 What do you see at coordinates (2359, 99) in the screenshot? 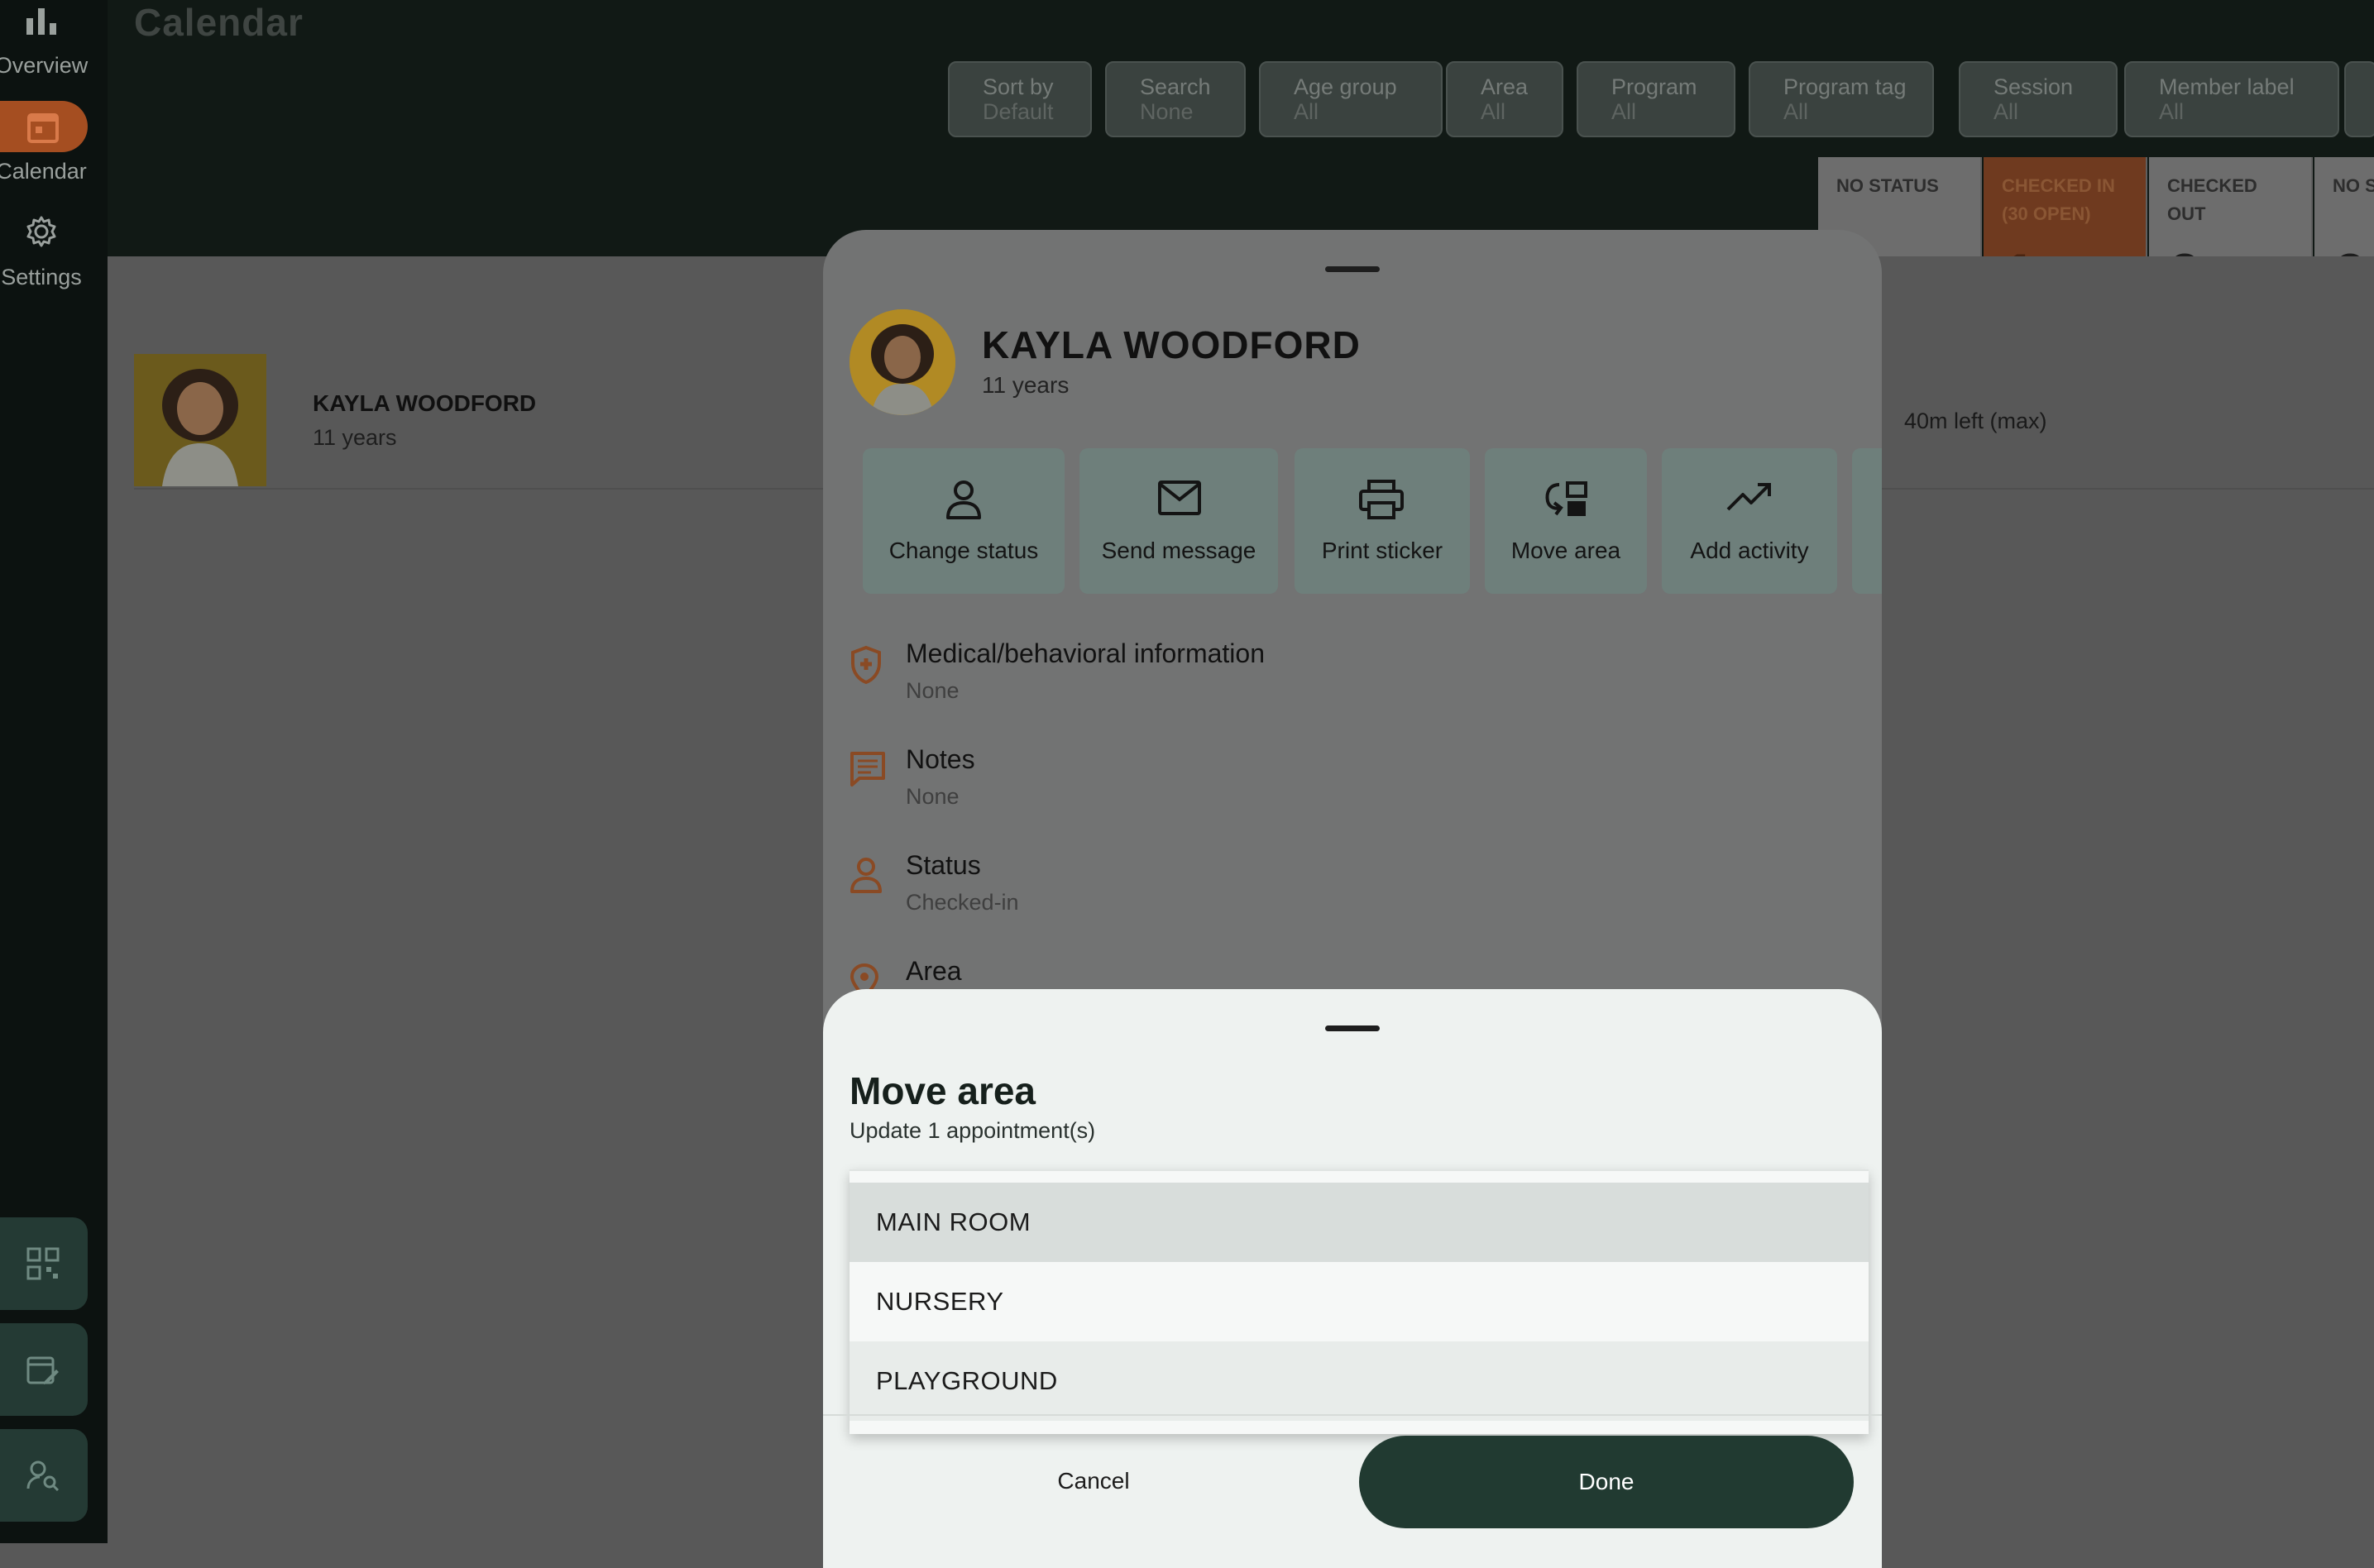
I see `filter-more` at bounding box center [2359, 99].